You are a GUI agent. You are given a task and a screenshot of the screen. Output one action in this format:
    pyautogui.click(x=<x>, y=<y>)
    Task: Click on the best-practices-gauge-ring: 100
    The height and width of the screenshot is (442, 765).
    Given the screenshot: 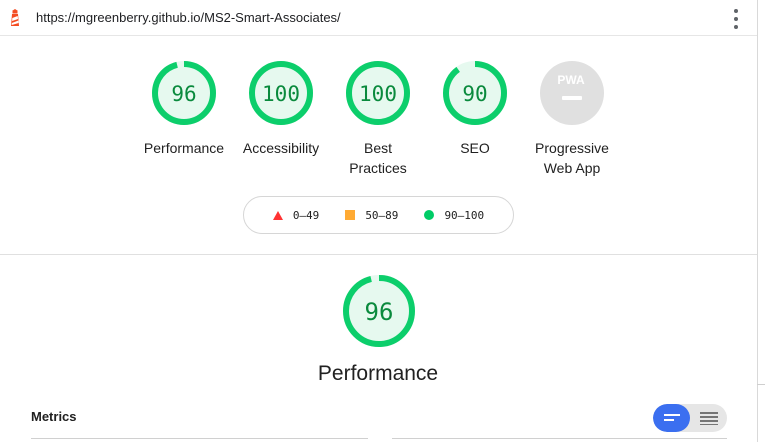 What is the action you would take?
    pyautogui.click(x=378, y=93)
    